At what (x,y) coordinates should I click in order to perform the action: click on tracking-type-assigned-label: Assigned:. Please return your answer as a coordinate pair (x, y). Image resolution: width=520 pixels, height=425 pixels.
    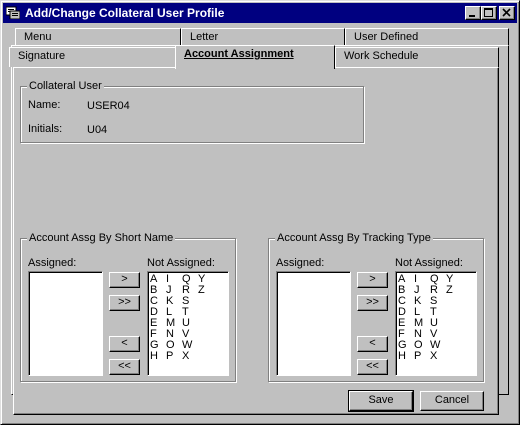
    Looking at the image, I should click on (300, 263).